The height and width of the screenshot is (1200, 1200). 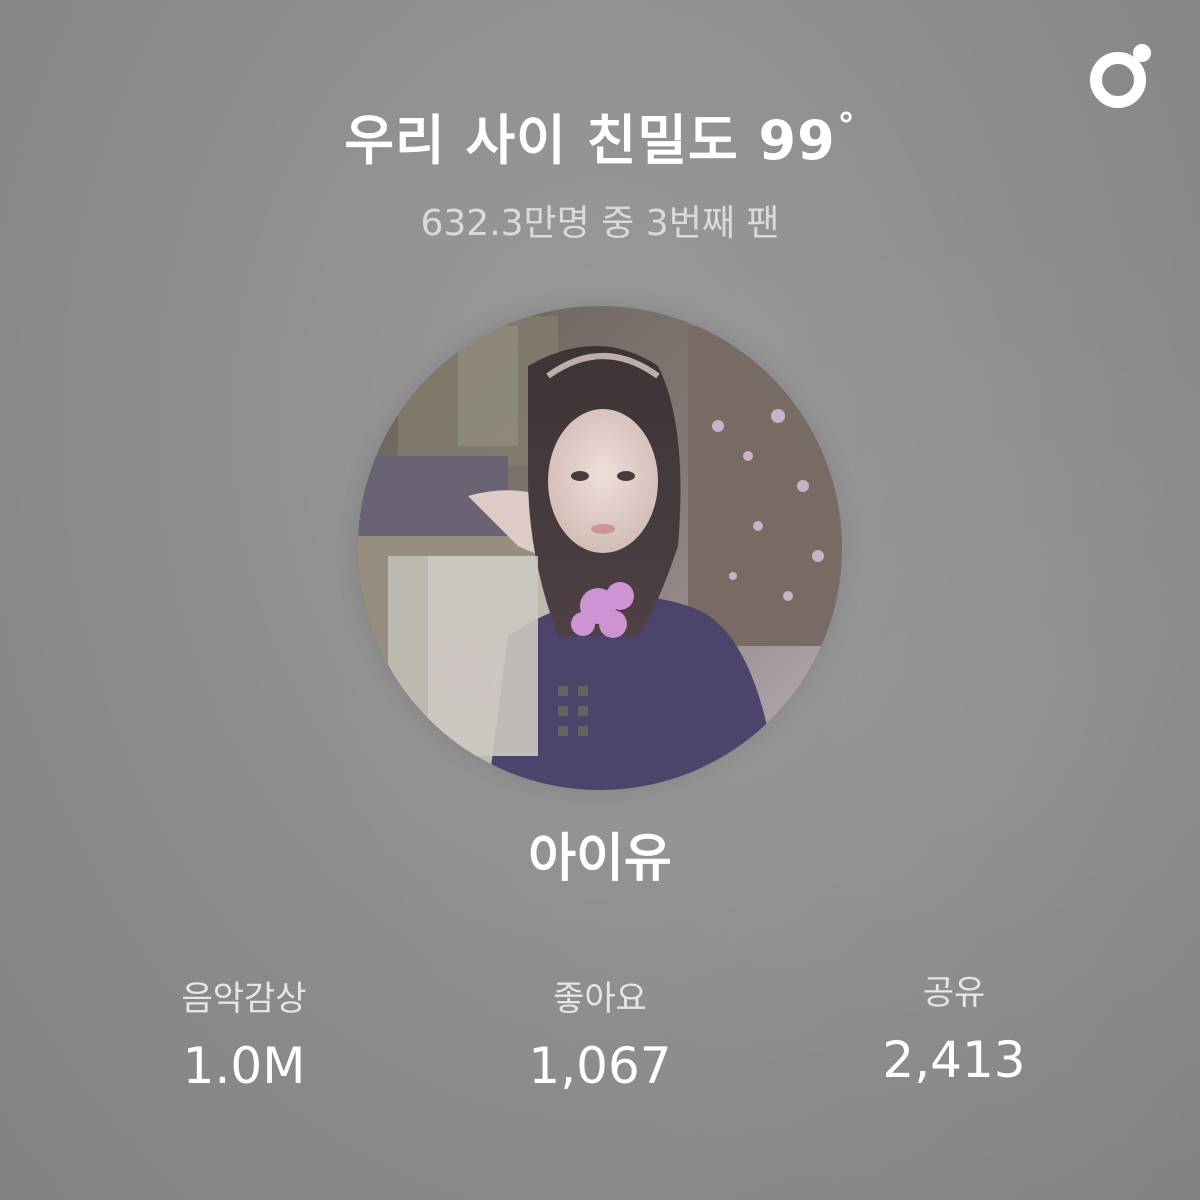 I want to click on intimacy-title-text: 우리 사이 친밀도 99, so click(x=590, y=140).